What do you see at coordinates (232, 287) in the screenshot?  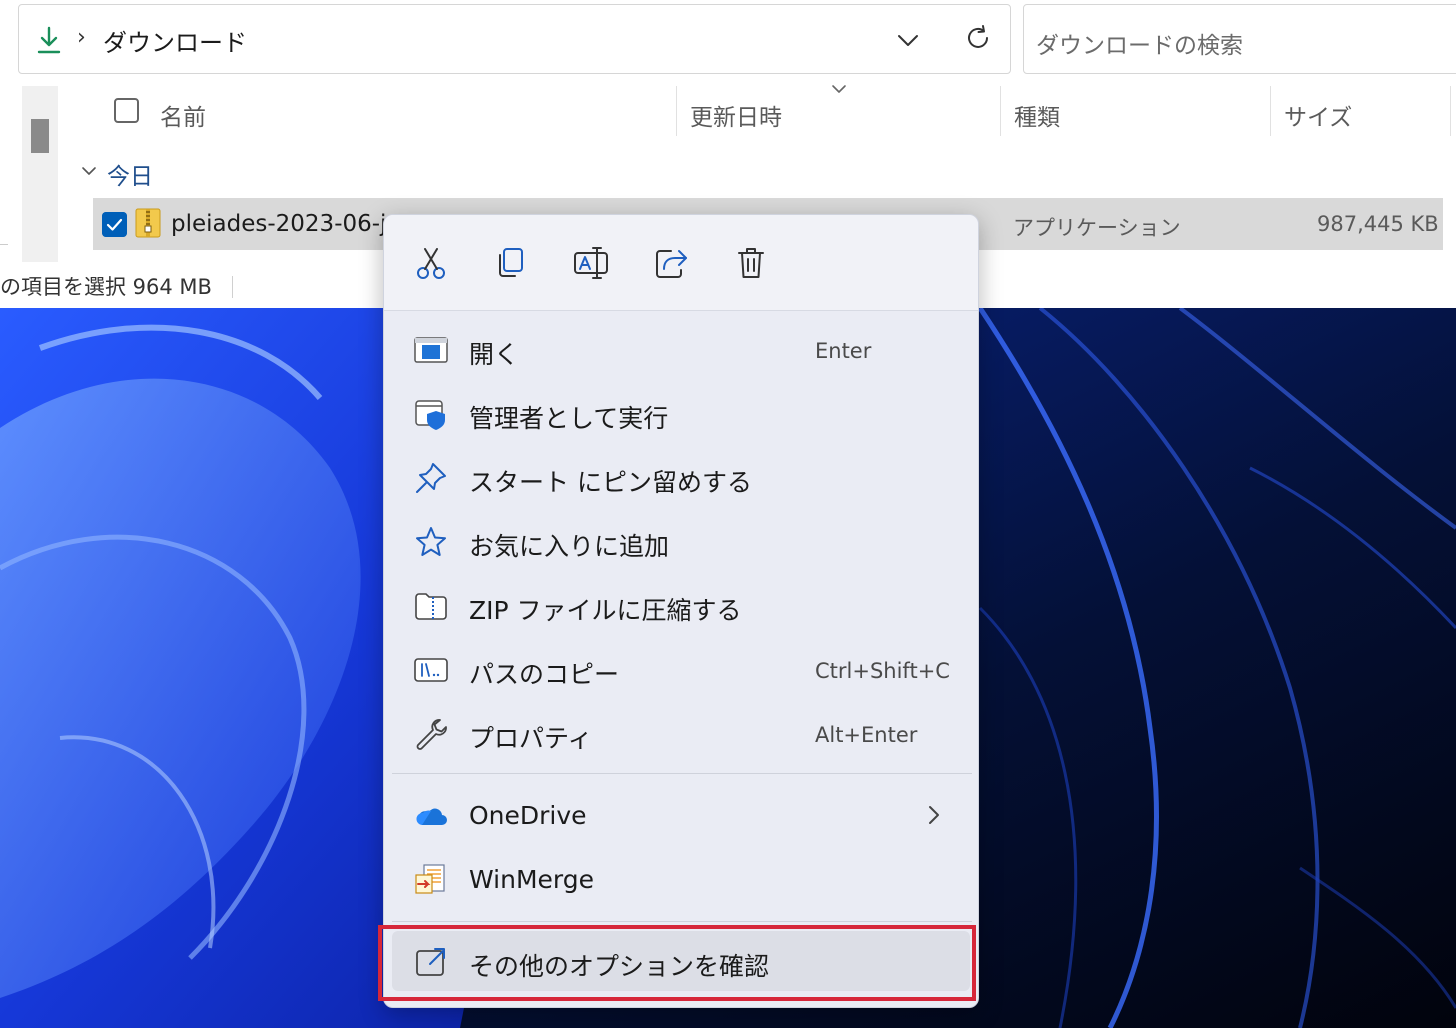 I see `status-bar-divider` at bounding box center [232, 287].